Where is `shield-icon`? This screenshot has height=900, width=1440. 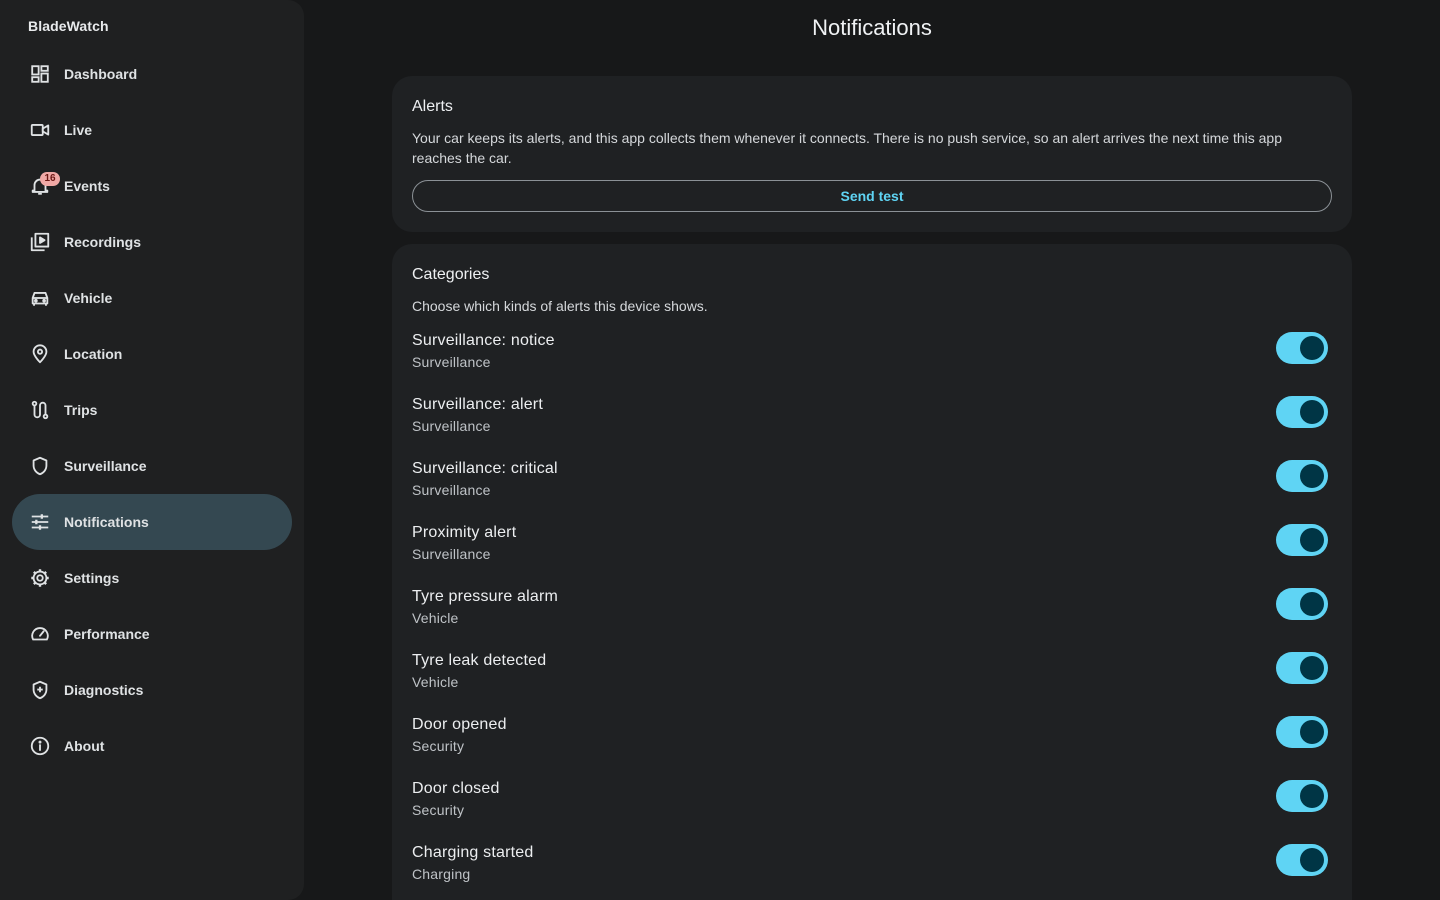
shield-icon is located at coordinates (40, 466).